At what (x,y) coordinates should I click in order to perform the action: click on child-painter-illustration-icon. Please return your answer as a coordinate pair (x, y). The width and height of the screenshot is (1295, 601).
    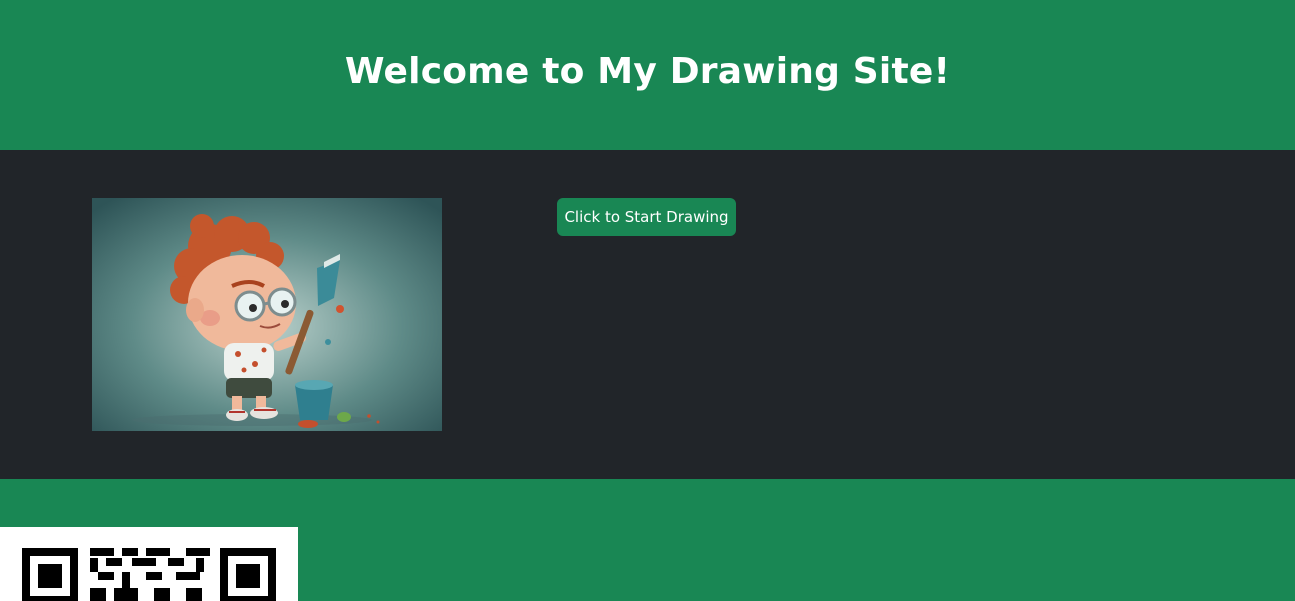
    Looking at the image, I should click on (267, 314).